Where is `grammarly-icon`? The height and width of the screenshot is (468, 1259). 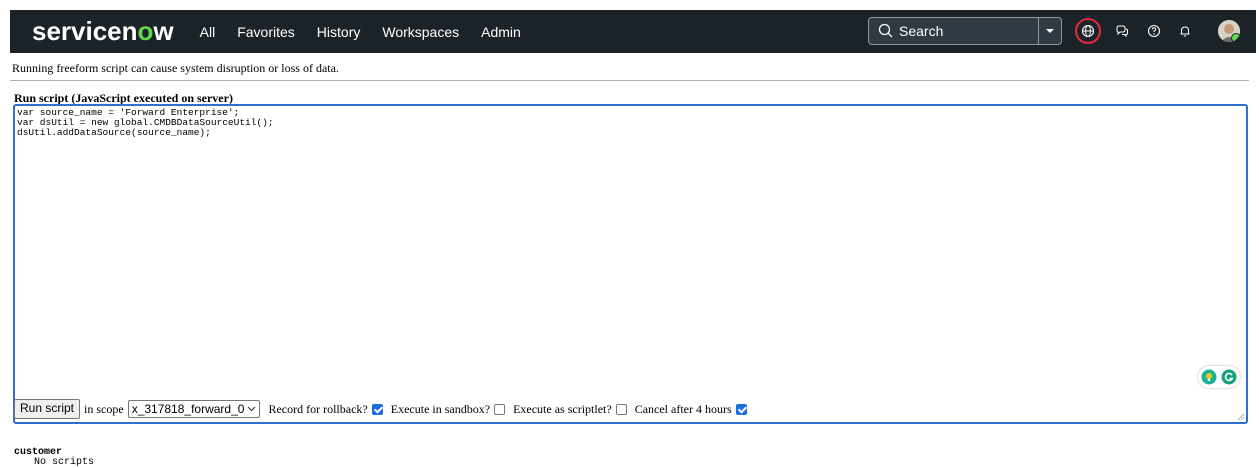
grammarly-icon is located at coordinates (1229, 377).